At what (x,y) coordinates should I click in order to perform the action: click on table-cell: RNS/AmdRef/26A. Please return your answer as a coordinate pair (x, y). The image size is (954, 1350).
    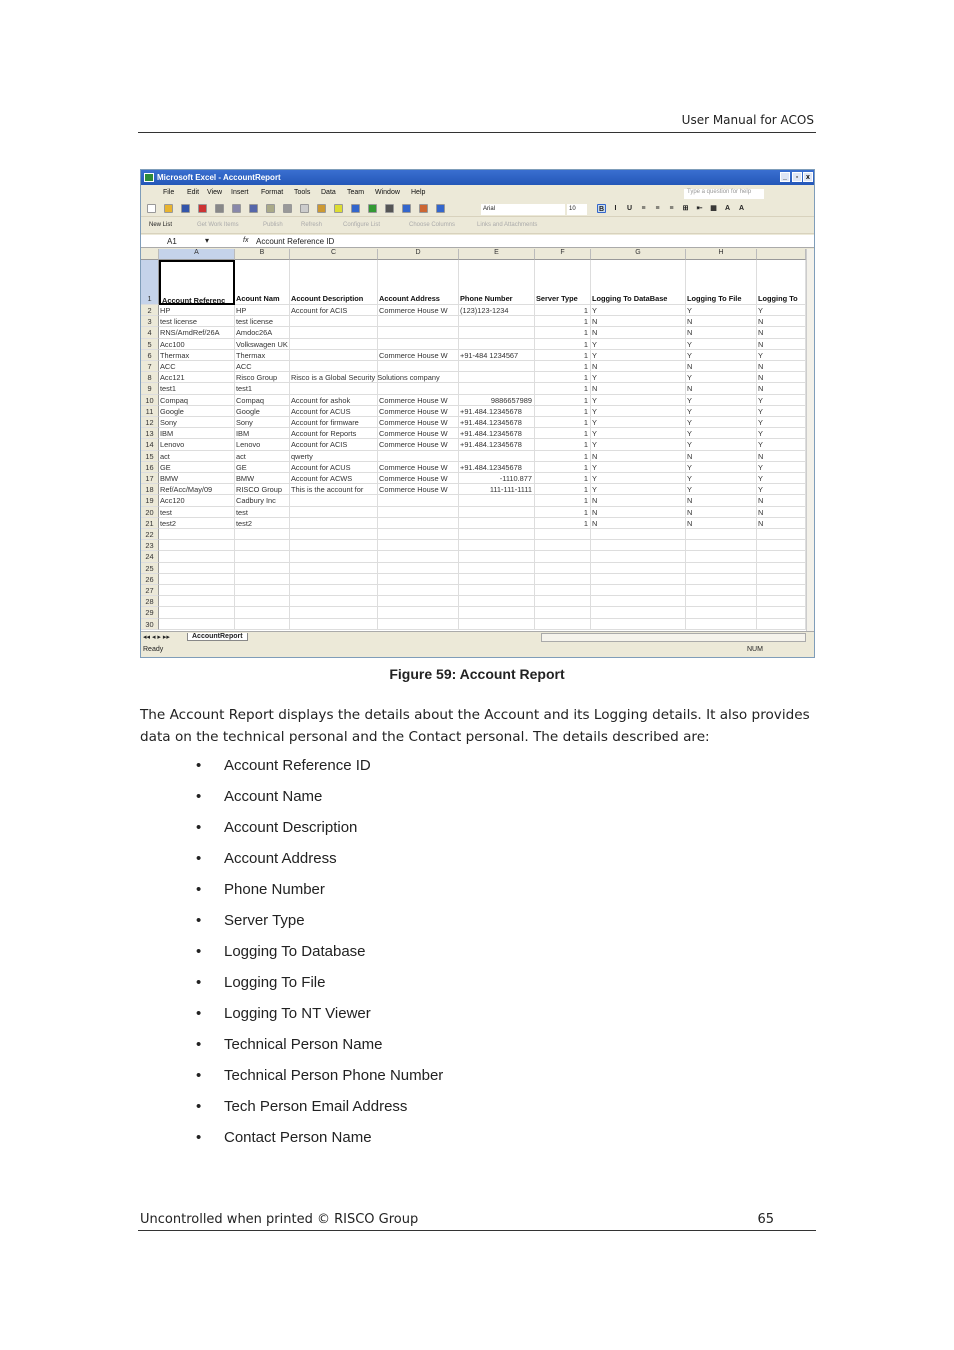
    Looking at the image, I should click on (197, 333).